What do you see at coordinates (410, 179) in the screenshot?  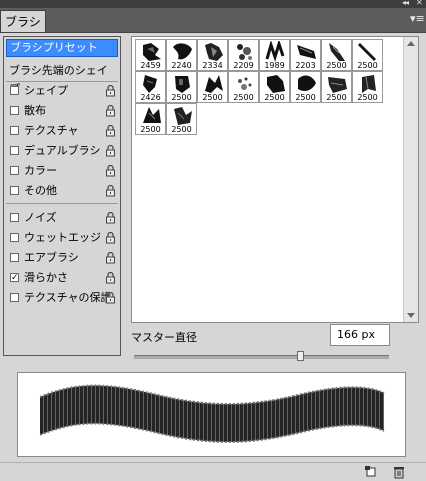 I see `grid-scrollbar` at bounding box center [410, 179].